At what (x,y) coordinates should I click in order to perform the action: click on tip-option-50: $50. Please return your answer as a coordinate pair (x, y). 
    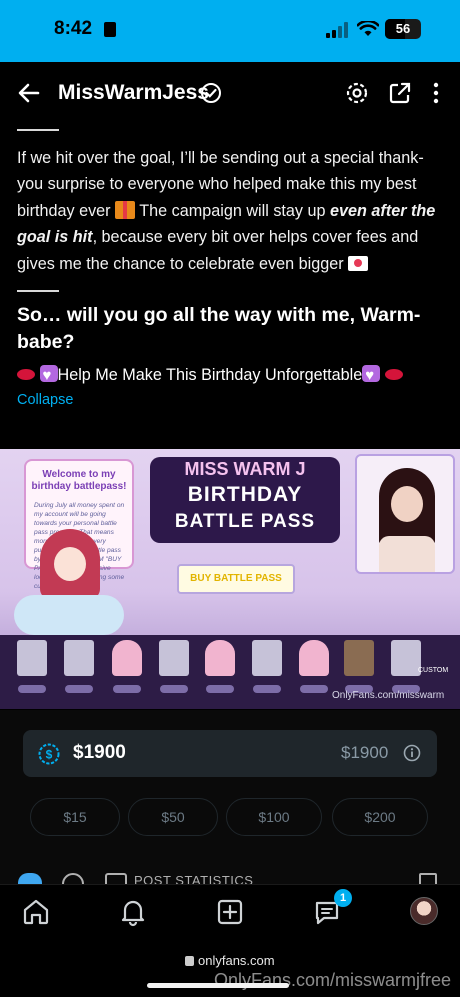
    Looking at the image, I should click on (173, 817).